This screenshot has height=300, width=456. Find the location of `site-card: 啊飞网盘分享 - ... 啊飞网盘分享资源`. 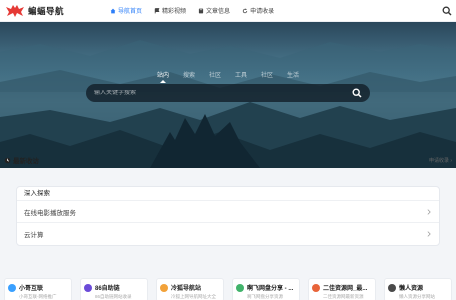

site-card: 啊飞网盘分享 - ... 啊飞网盘分享资源 is located at coordinates (266, 289).